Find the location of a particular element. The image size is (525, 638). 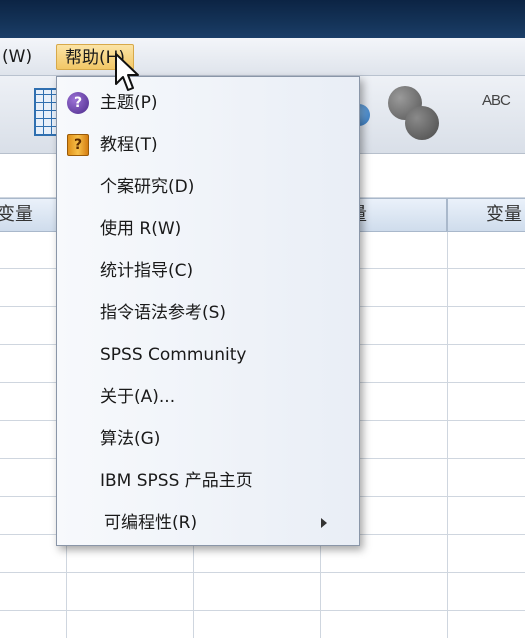

menu-item-tutorial: ? 教程(T) is located at coordinates (208, 145).